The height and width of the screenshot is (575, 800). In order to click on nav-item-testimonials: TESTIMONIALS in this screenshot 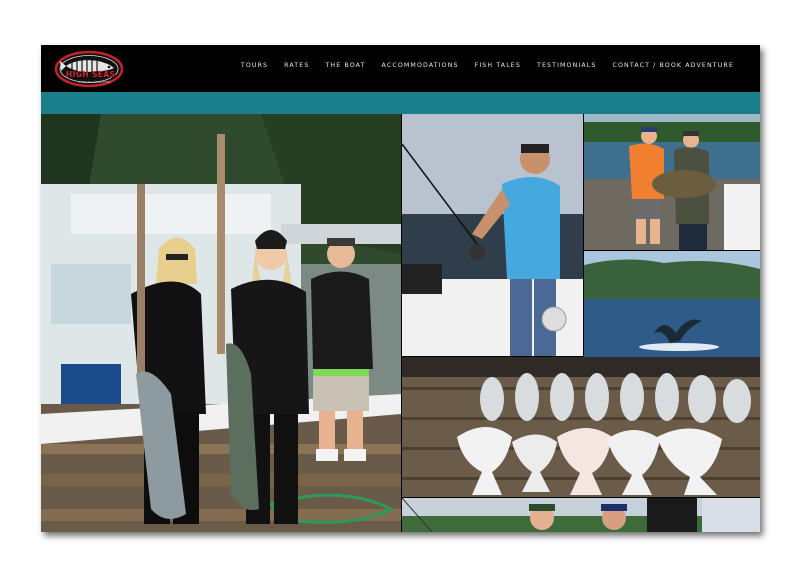, I will do `click(567, 65)`.